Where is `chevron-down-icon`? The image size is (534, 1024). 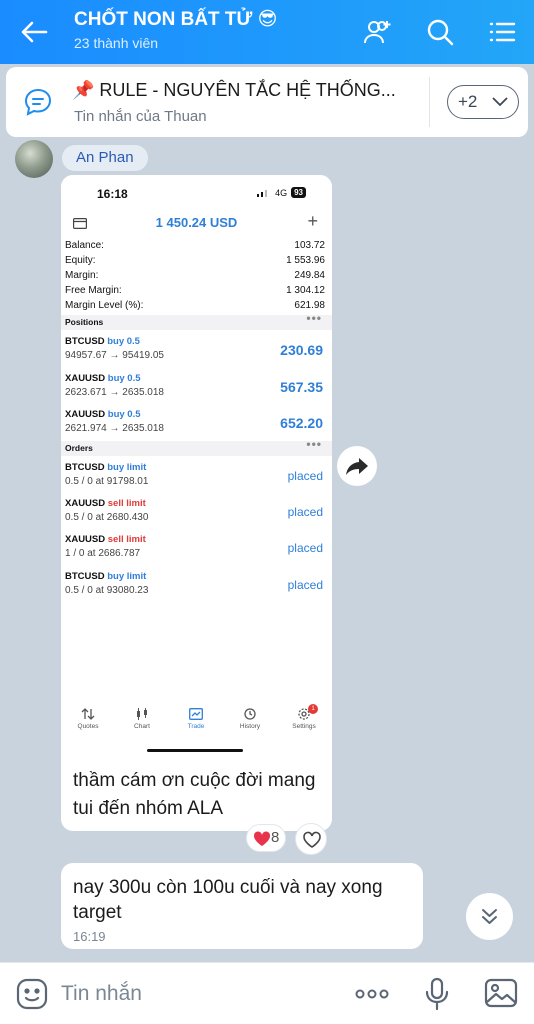 chevron-down-icon is located at coordinates (500, 102).